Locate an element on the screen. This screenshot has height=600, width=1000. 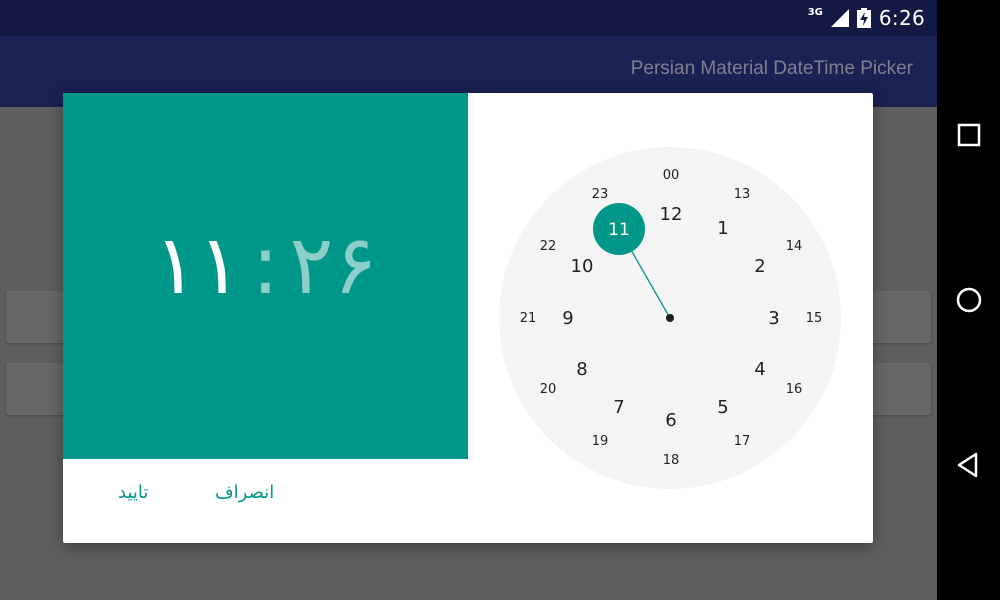
confirm-button: تایید is located at coordinates (133, 493).